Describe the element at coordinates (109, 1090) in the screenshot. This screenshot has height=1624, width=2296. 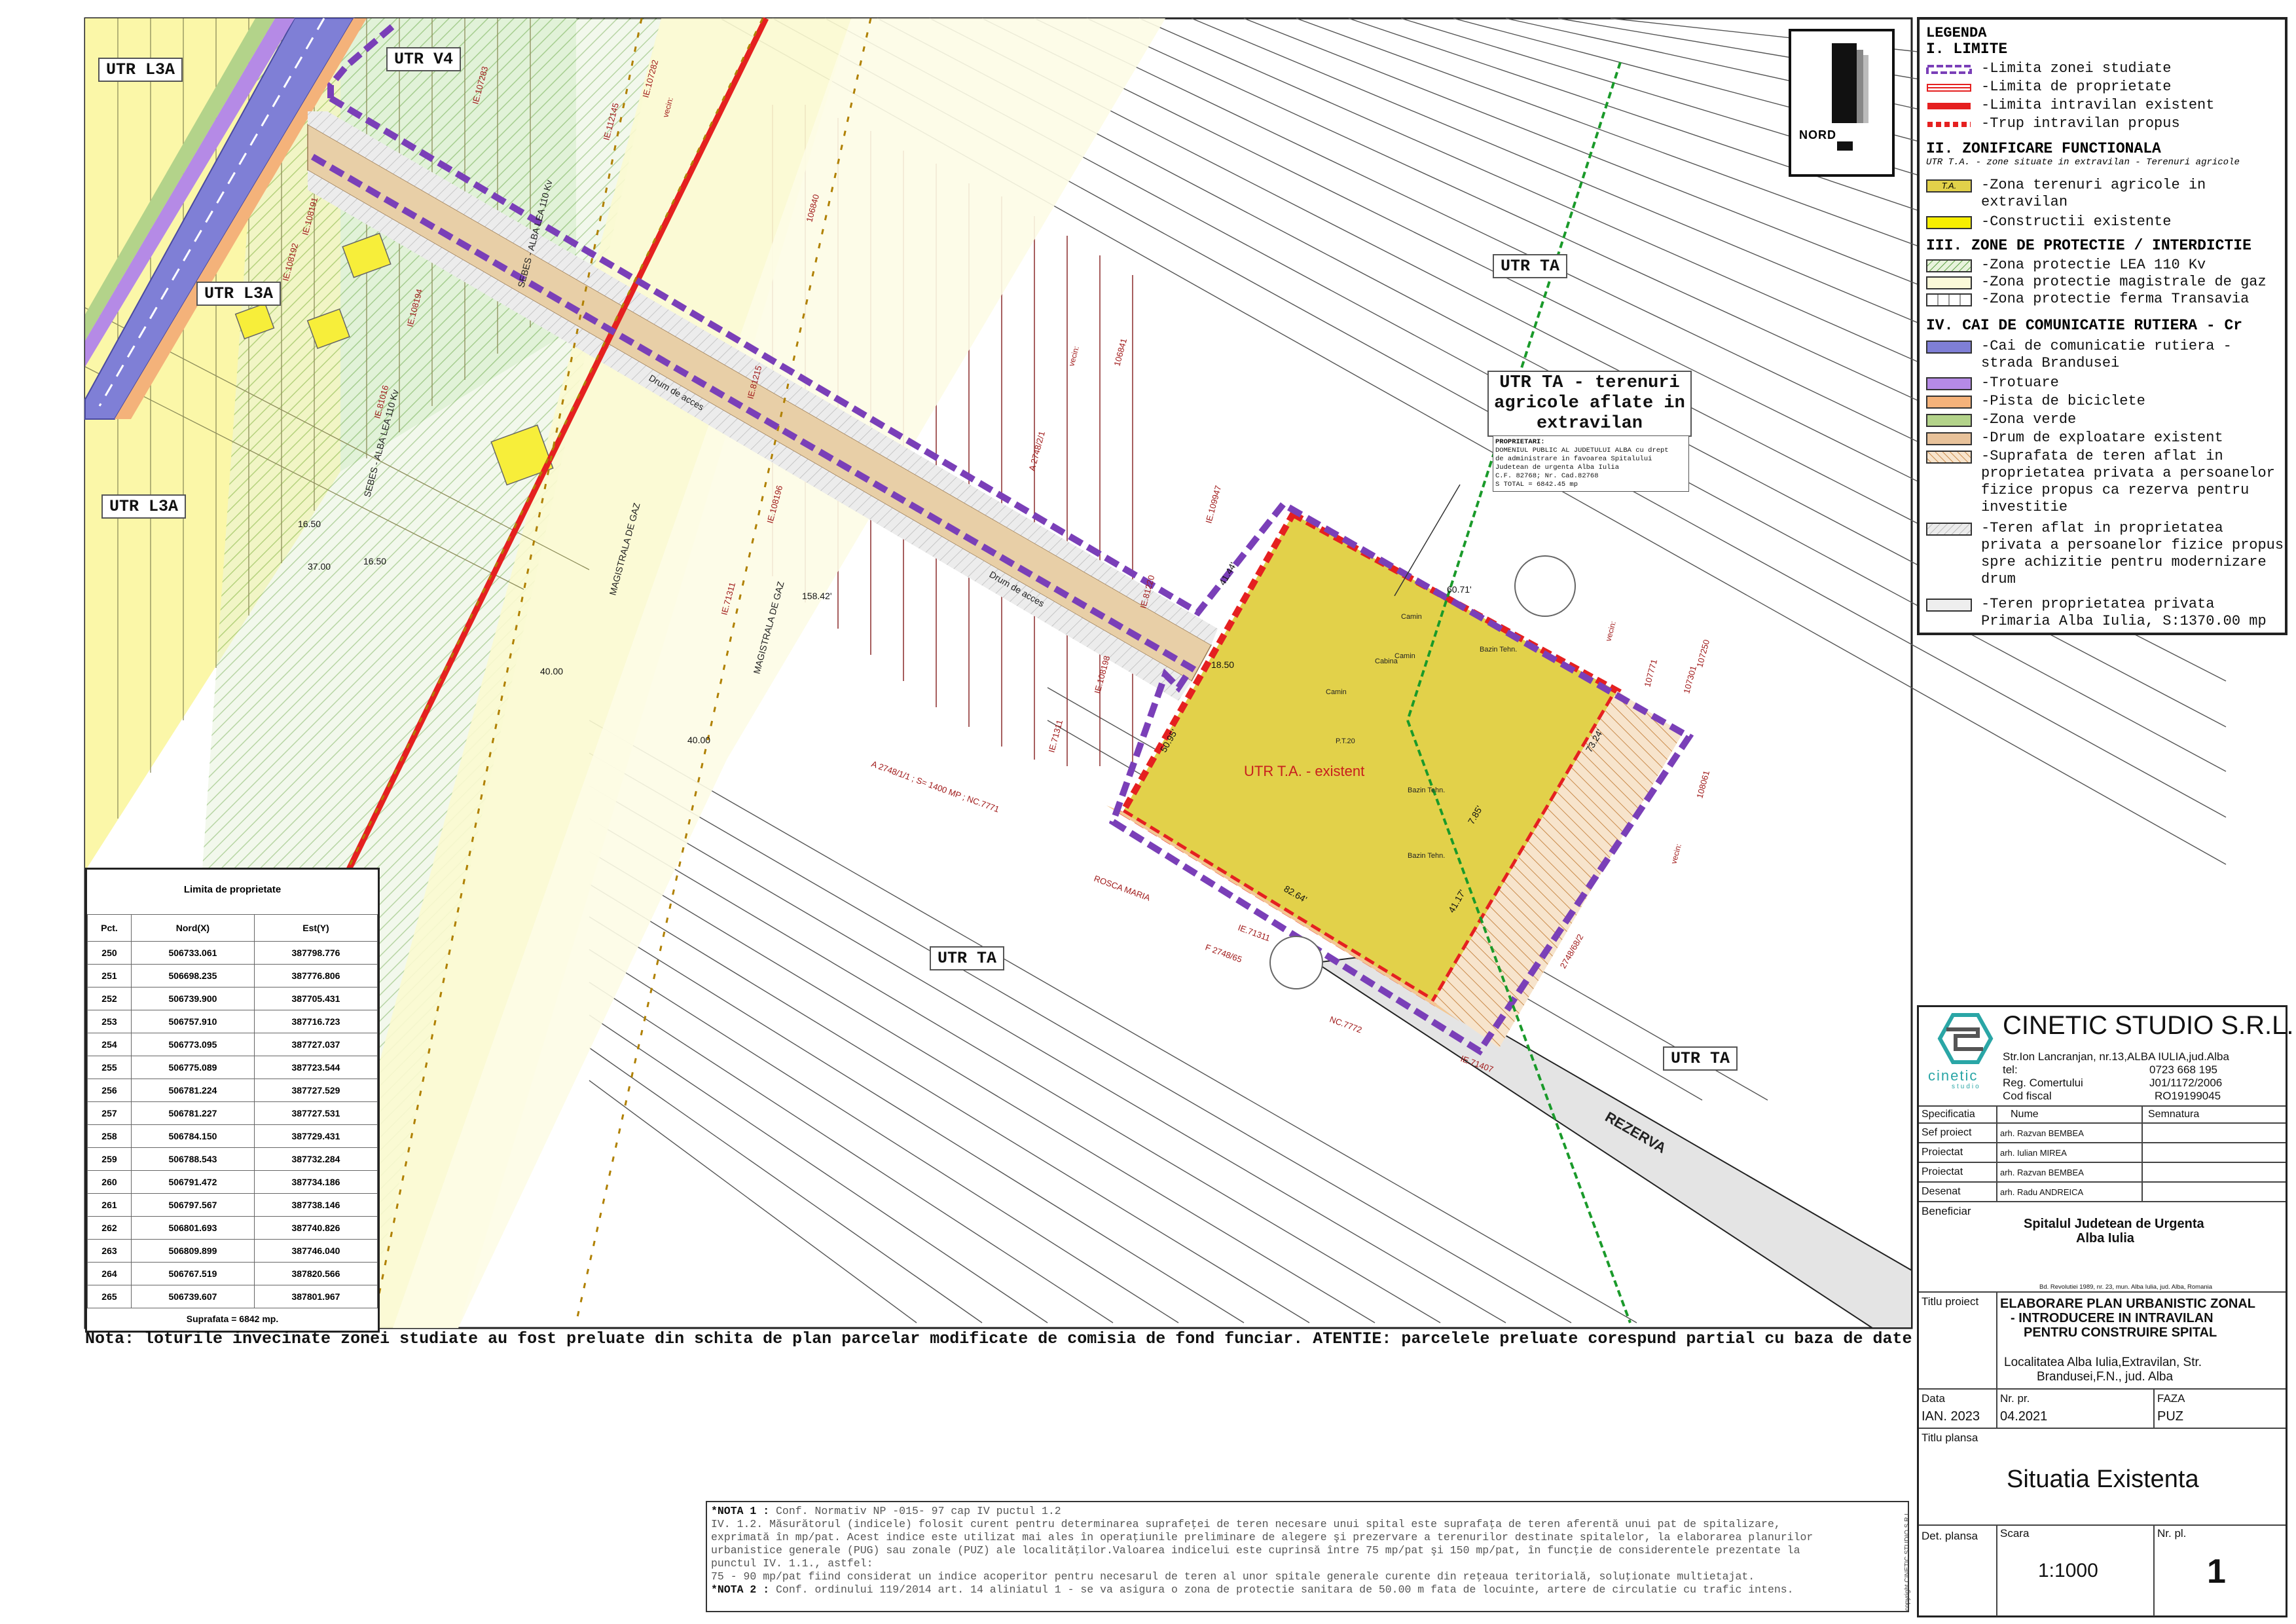
I see `table-cell: 256` at that location.